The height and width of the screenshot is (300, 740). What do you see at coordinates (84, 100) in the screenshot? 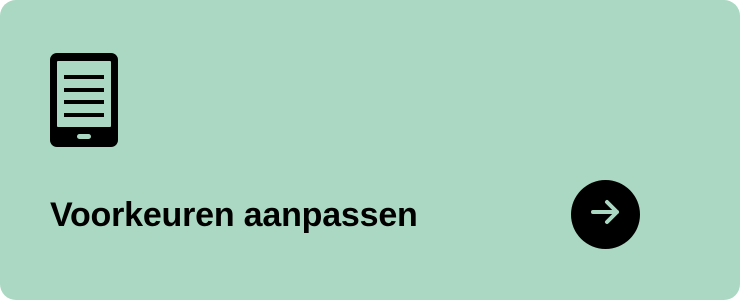
I see `tablet-icon` at bounding box center [84, 100].